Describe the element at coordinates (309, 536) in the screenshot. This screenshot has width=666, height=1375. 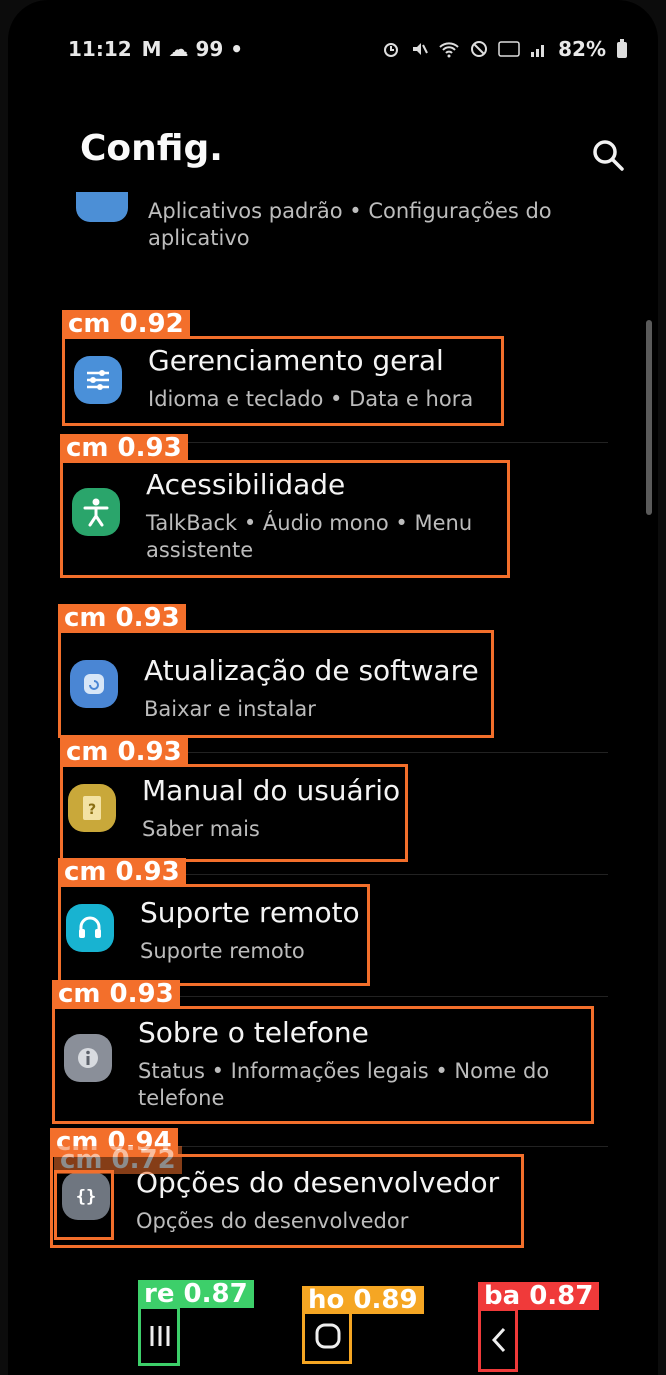
I see `item-subtitle: TalkBack • Áudio mono • Menu assistente` at that location.